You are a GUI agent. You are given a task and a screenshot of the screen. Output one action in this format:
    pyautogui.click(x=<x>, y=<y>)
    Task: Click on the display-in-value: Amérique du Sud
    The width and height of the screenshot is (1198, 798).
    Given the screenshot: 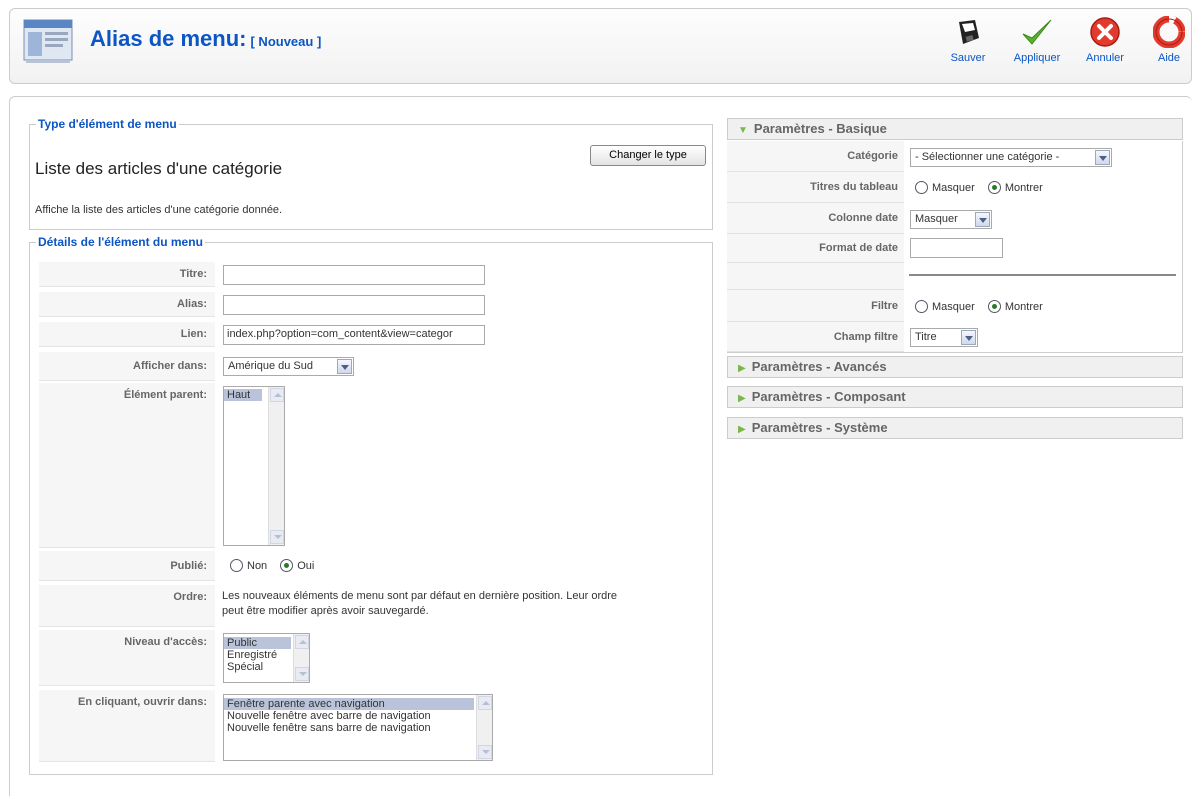 What is the action you would take?
    pyautogui.click(x=270, y=366)
    